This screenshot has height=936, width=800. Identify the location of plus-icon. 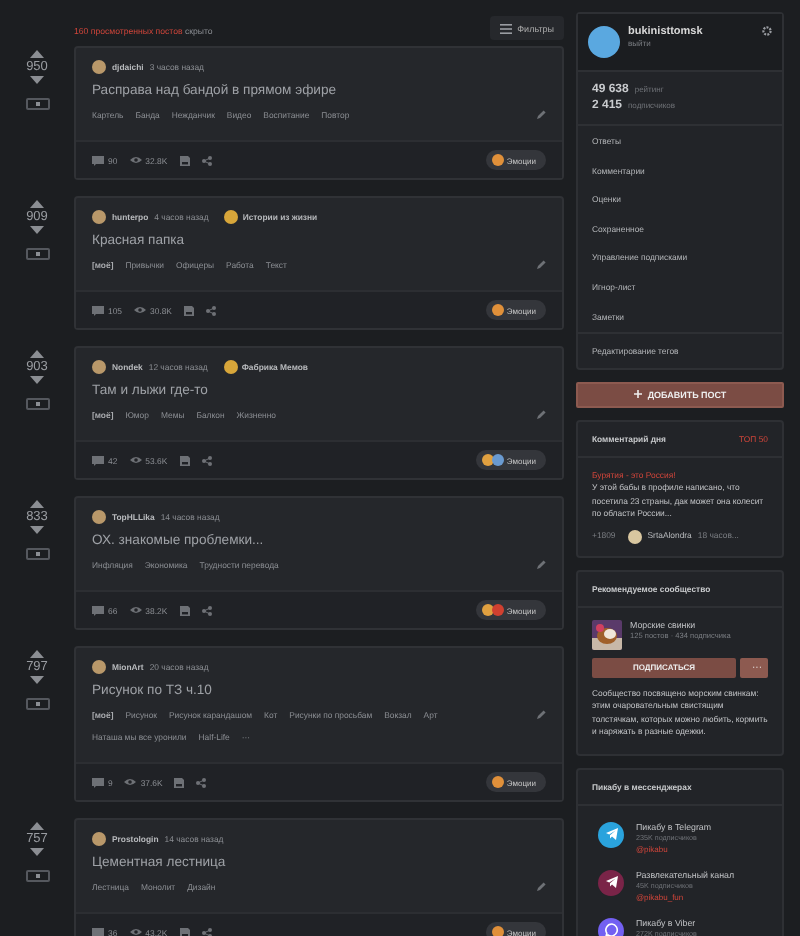
(637, 394).